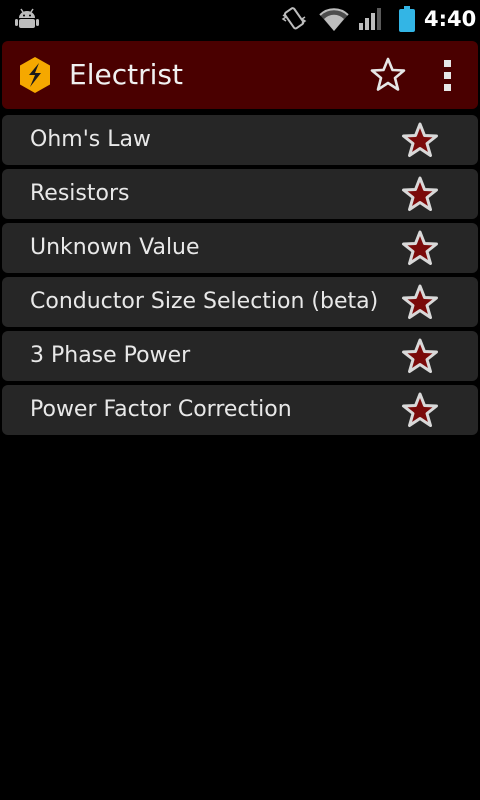 The width and height of the screenshot is (480, 800). Describe the element at coordinates (450, 19) in the screenshot. I see `status-time: 4:40` at that location.